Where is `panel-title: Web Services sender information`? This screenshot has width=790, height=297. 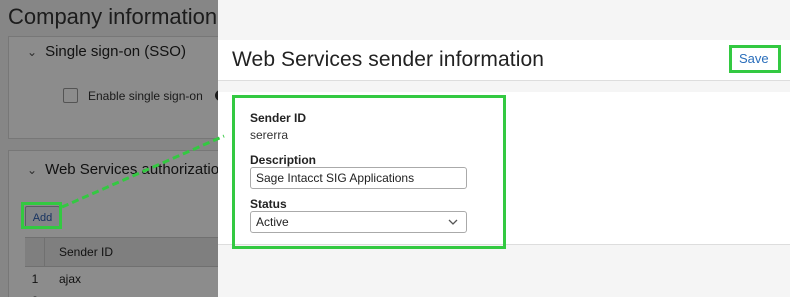
panel-title: Web Services sender information is located at coordinates (388, 59).